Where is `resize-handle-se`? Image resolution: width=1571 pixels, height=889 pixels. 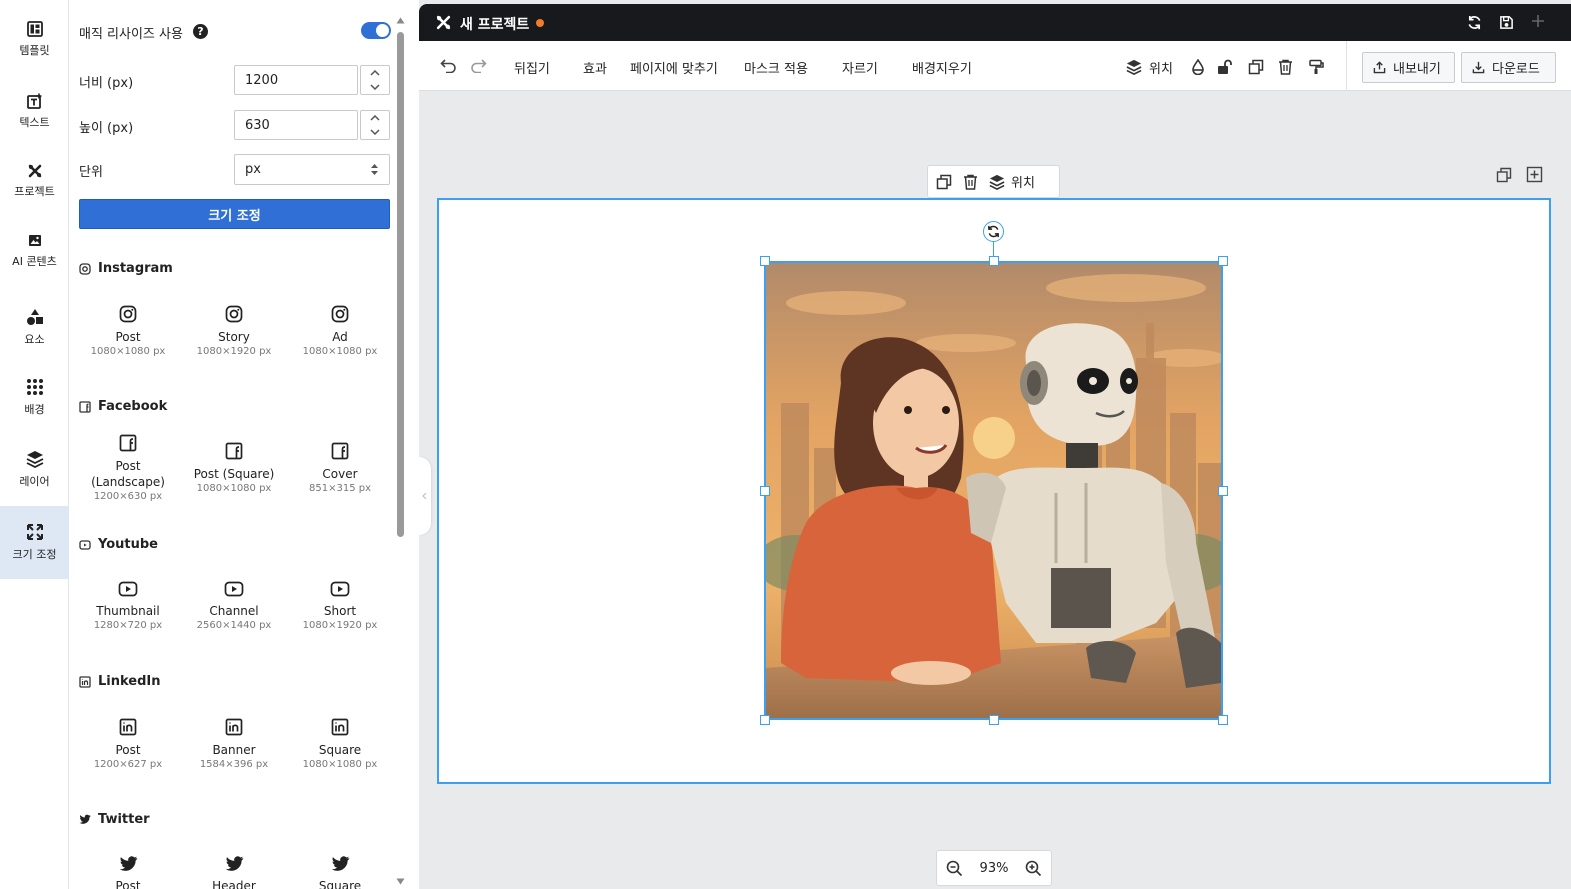 resize-handle-se is located at coordinates (1223, 720).